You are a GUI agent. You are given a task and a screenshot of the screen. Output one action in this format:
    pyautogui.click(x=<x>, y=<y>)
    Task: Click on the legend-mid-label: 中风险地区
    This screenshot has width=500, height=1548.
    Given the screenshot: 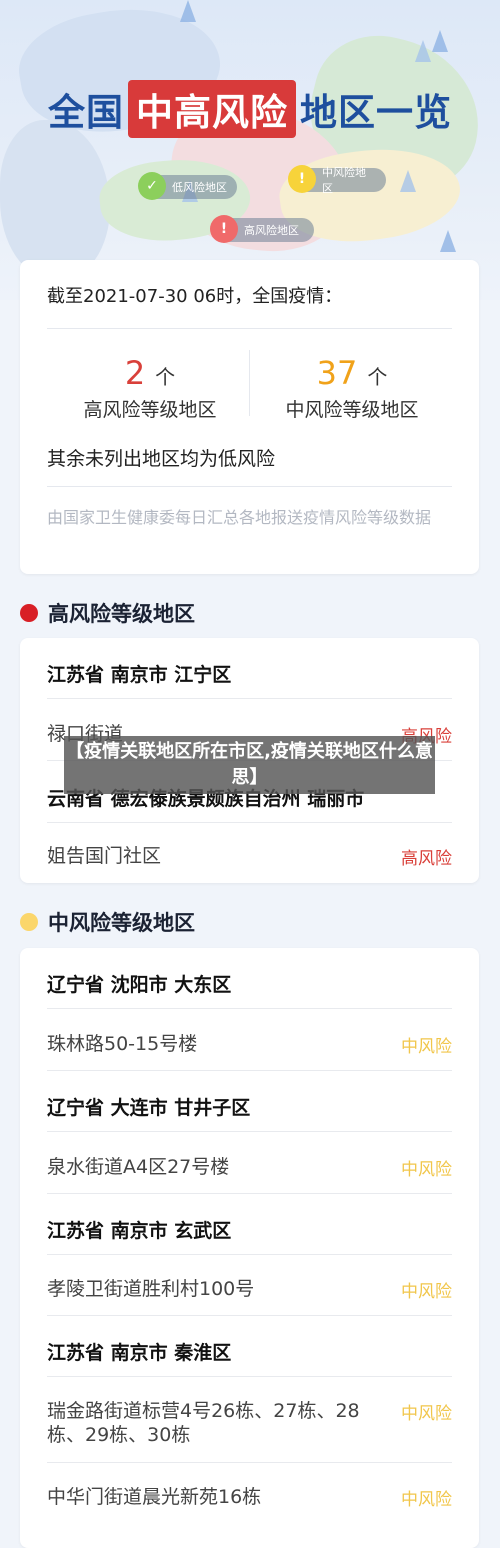 What is the action you would take?
    pyautogui.click(x=344, y=180)
    